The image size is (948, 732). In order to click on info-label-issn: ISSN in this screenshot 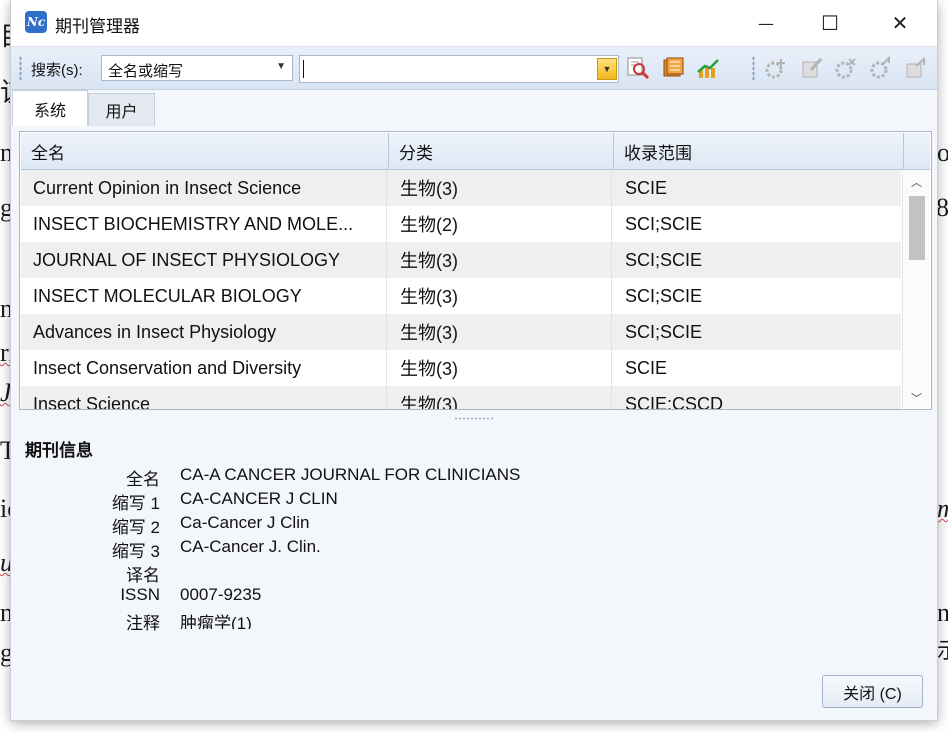, I will do `click(140, 594)`.